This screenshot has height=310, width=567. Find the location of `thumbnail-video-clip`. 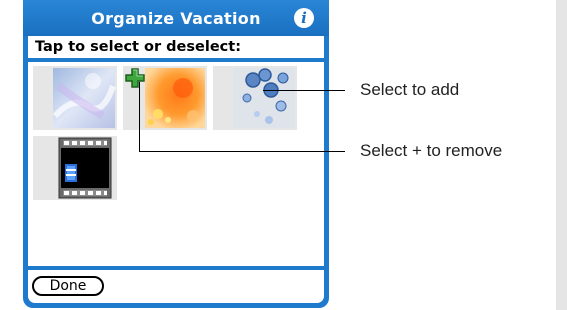

thumbnail-video-clip is located at coordinates (75, 168).